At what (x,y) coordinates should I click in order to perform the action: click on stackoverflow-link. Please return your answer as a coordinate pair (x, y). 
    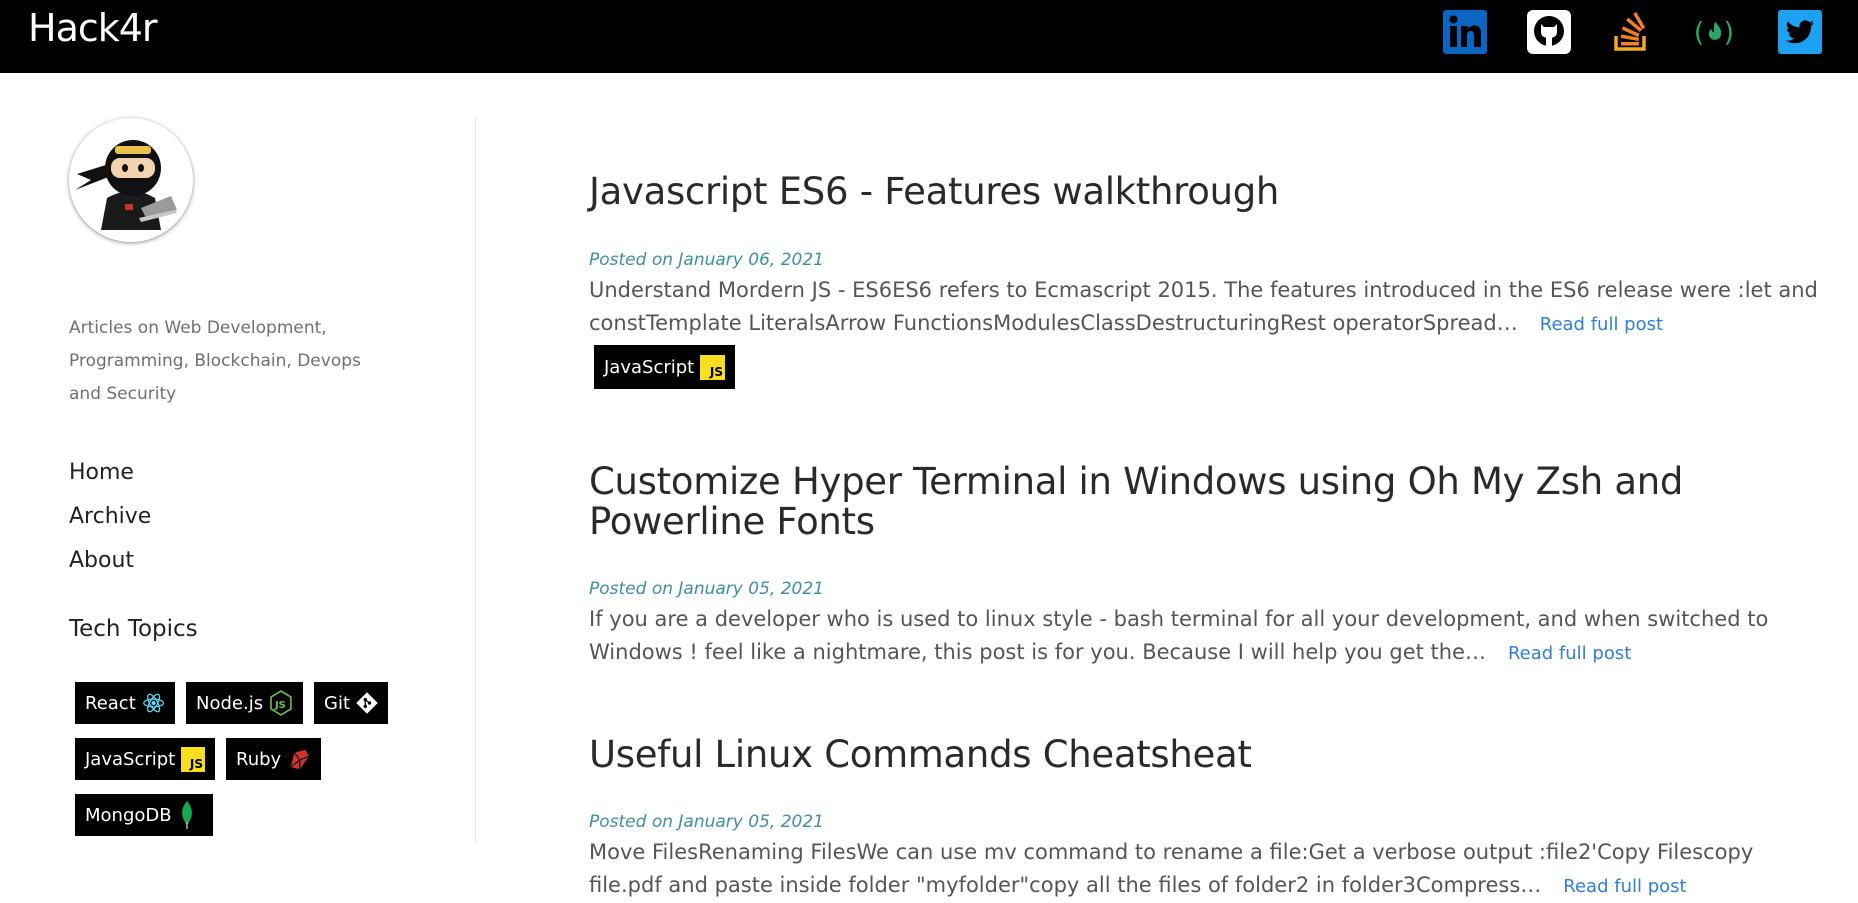
    Looking at the image, I should click on (1632, 32).